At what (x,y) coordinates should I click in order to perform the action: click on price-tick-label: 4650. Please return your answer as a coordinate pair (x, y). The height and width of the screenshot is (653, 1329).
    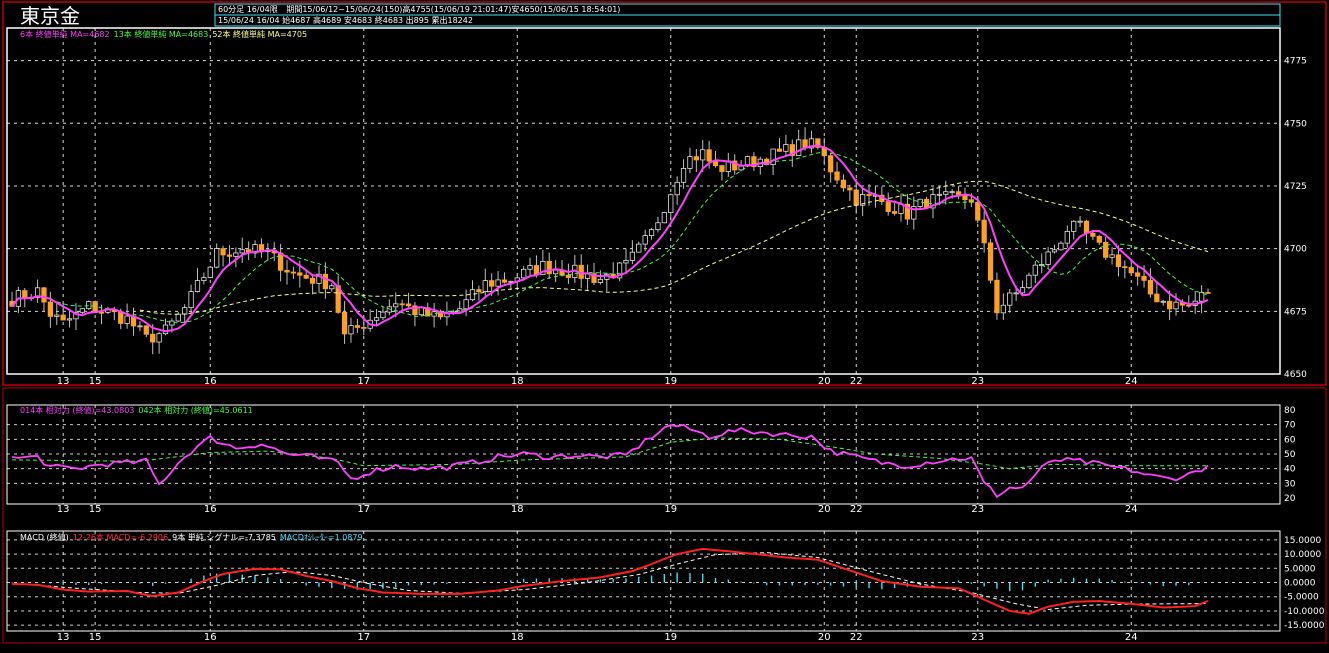
    Looking at the image, I should click on (1295, 375).